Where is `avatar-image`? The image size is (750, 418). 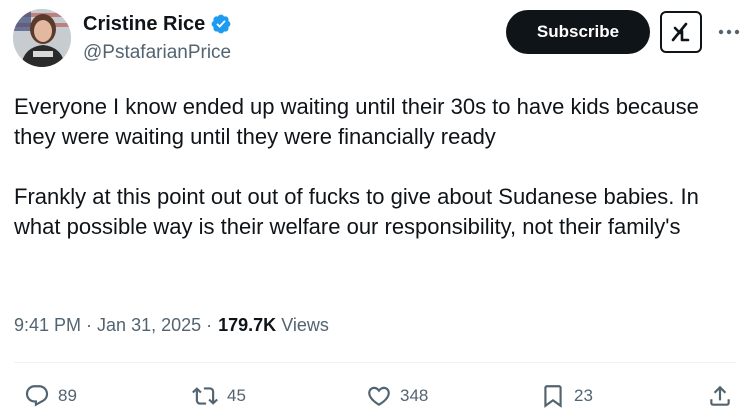 avatar-image is located at coordinates (42, 38).